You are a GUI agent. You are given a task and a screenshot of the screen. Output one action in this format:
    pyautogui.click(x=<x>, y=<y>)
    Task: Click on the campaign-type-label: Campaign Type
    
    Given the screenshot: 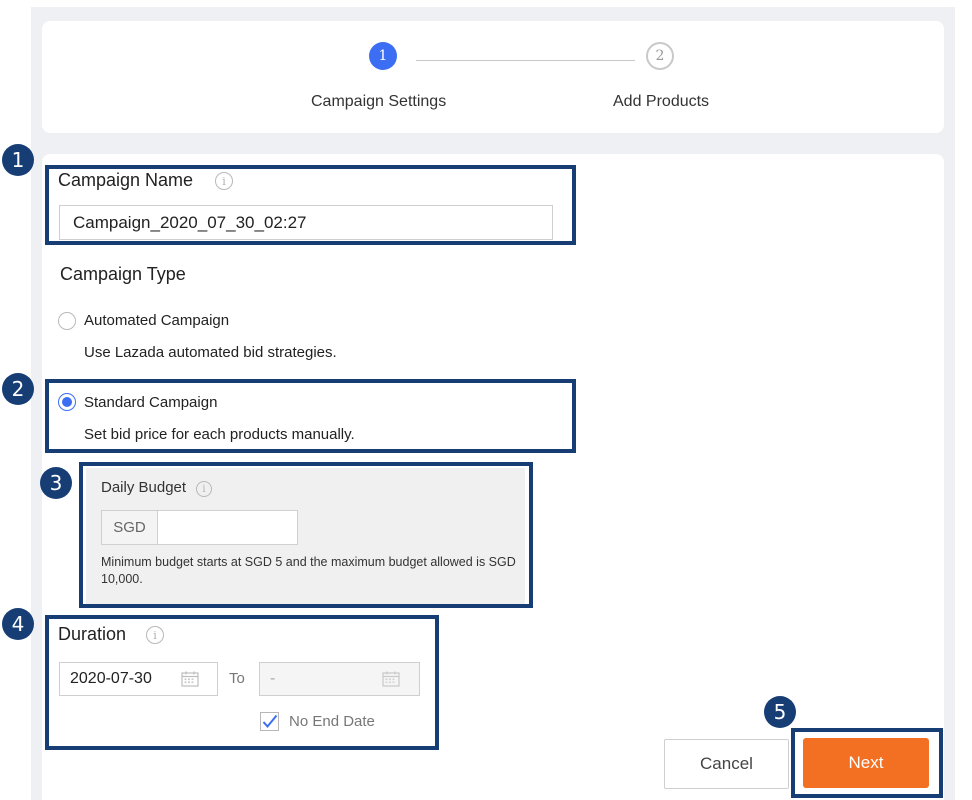 What is the action you would take?
    pyautogui.click(x=123, y=274)
    